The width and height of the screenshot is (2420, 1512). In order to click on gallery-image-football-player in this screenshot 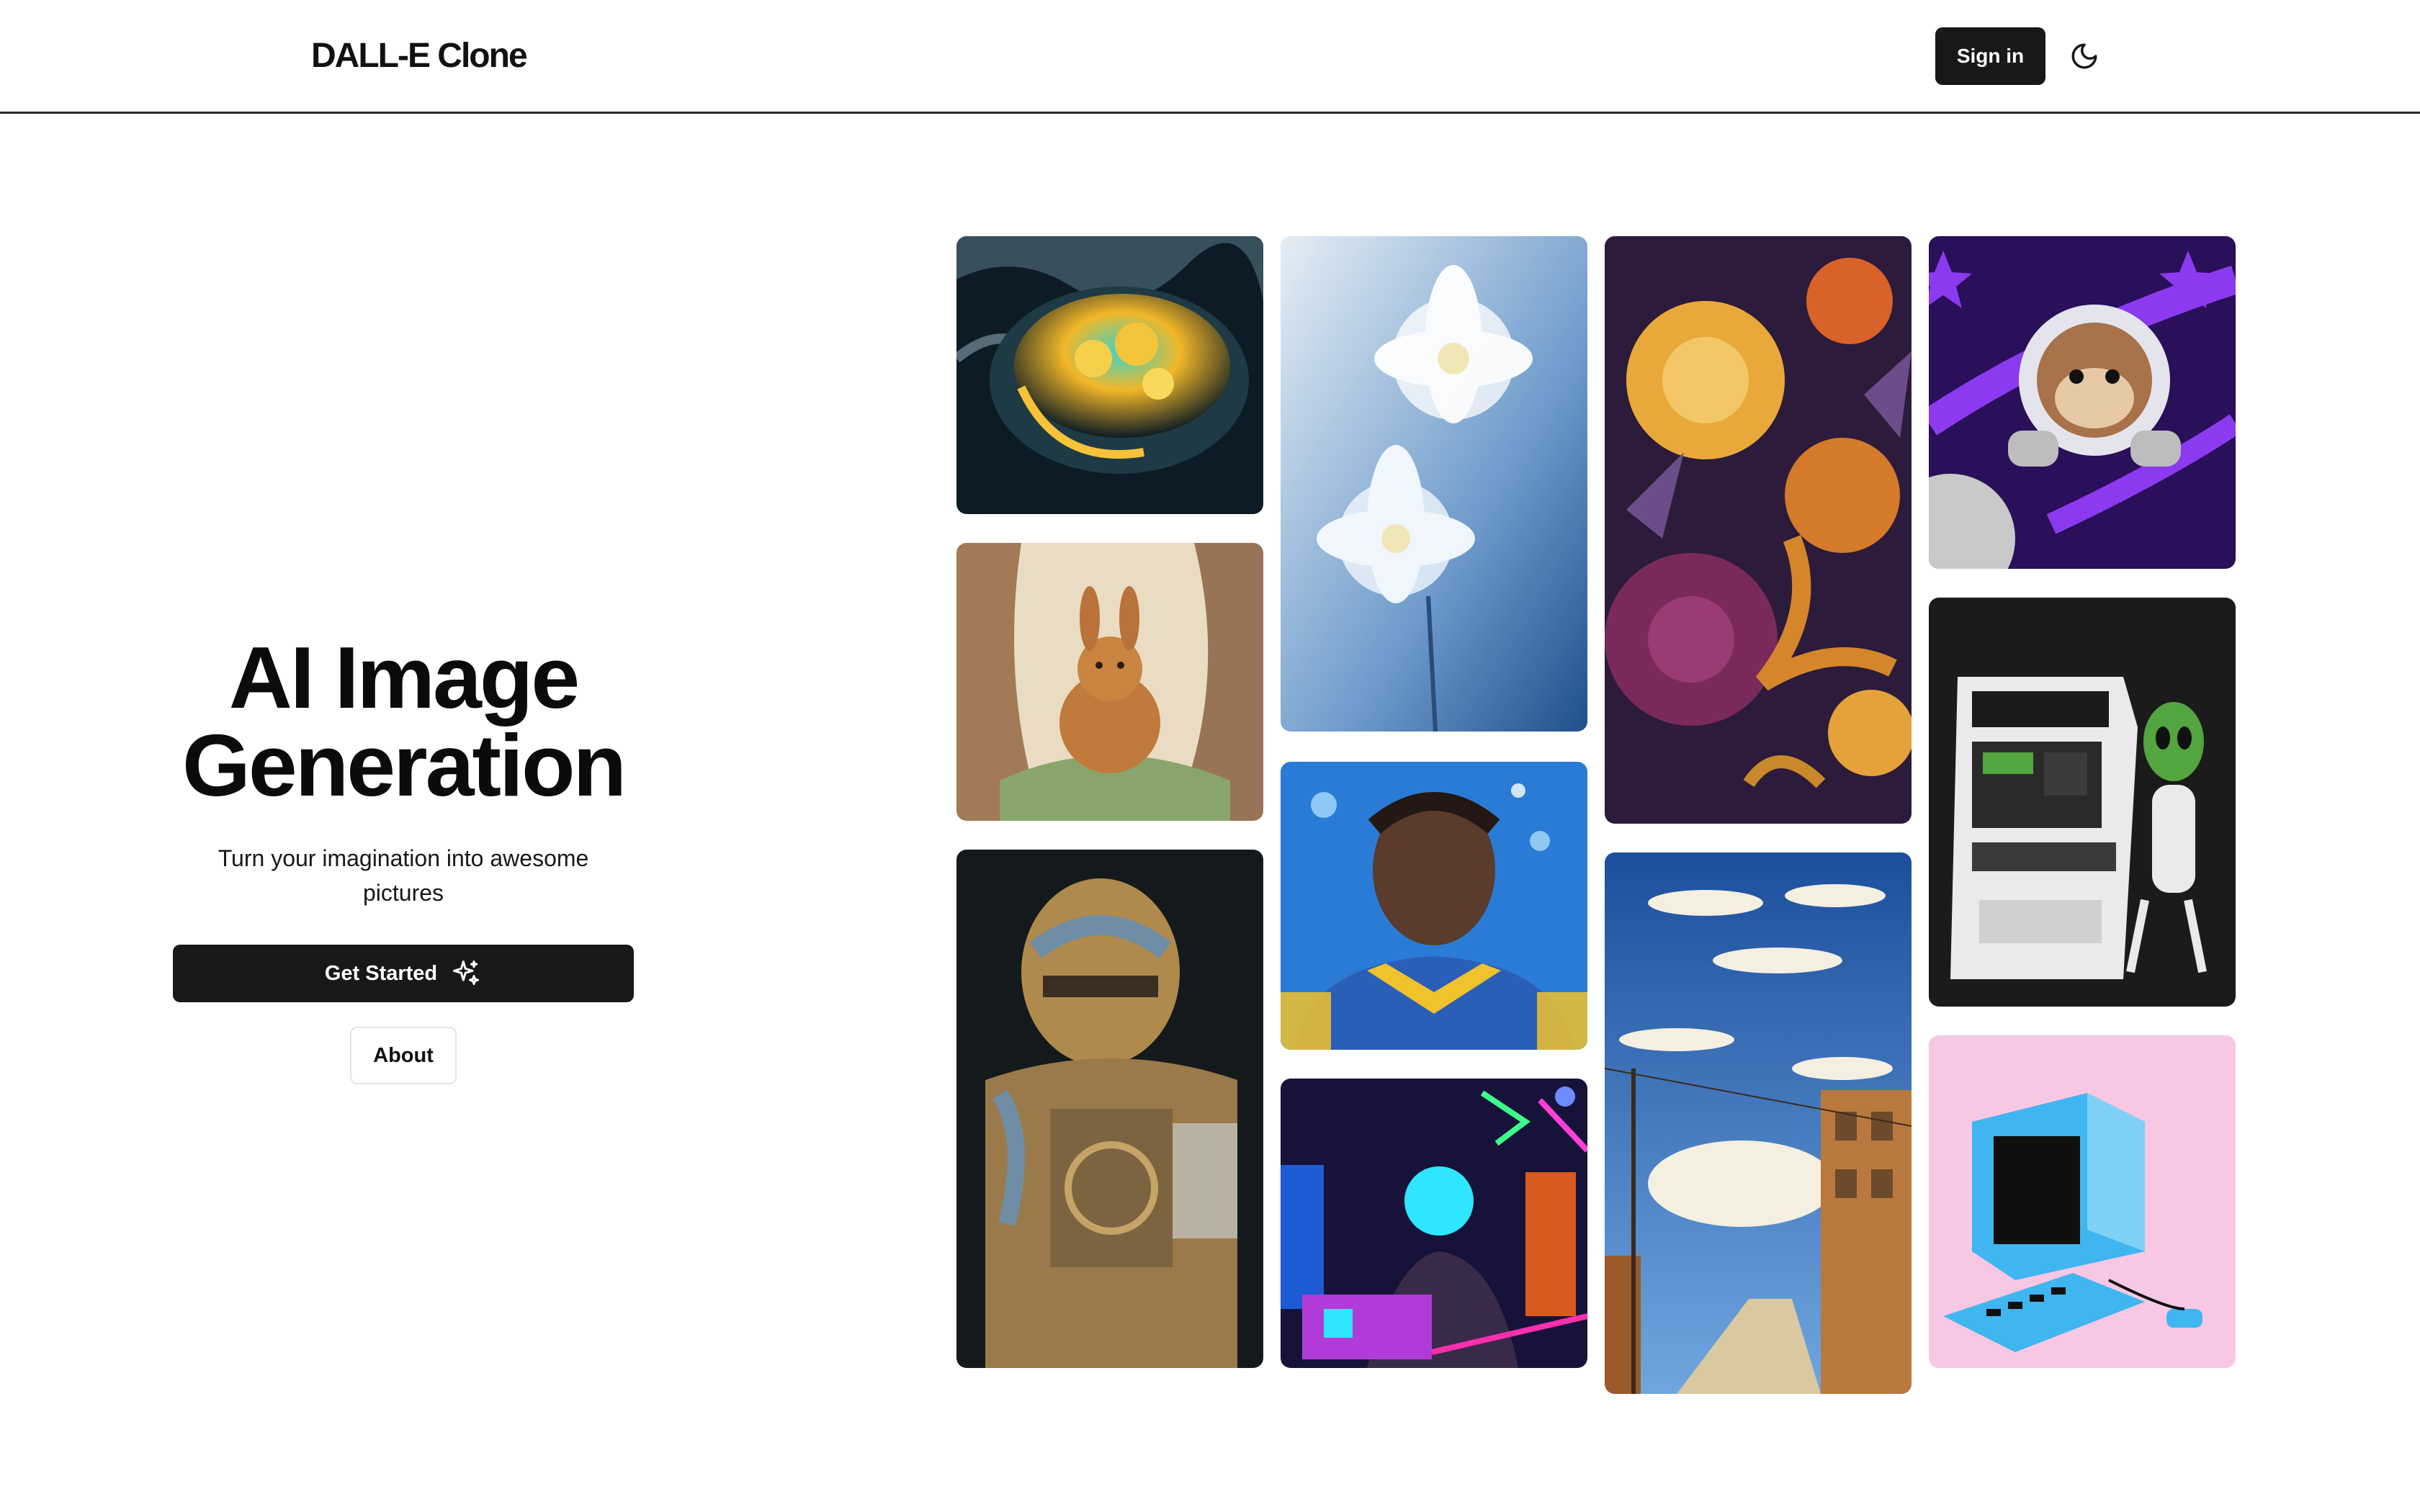, I will do `click(1434, 906)`.